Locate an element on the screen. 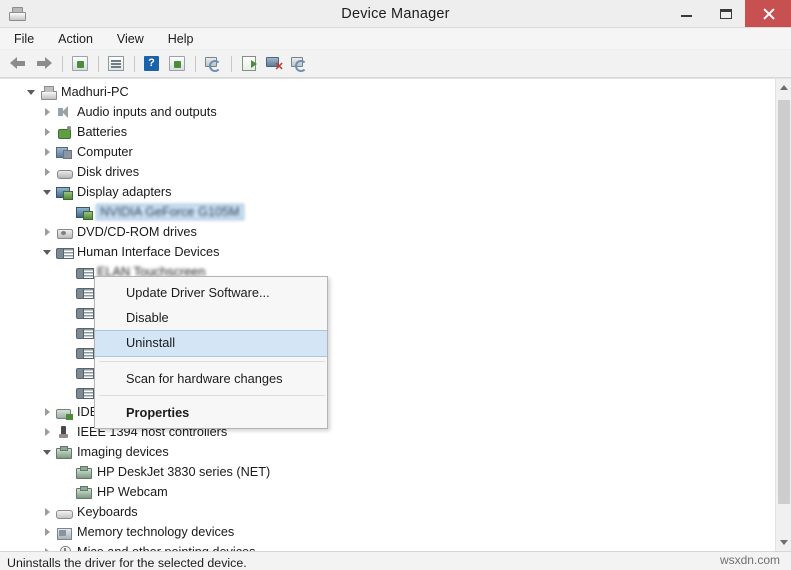  tree-item-label: Mice and other pointing devices is located at coordinates (166, 548).